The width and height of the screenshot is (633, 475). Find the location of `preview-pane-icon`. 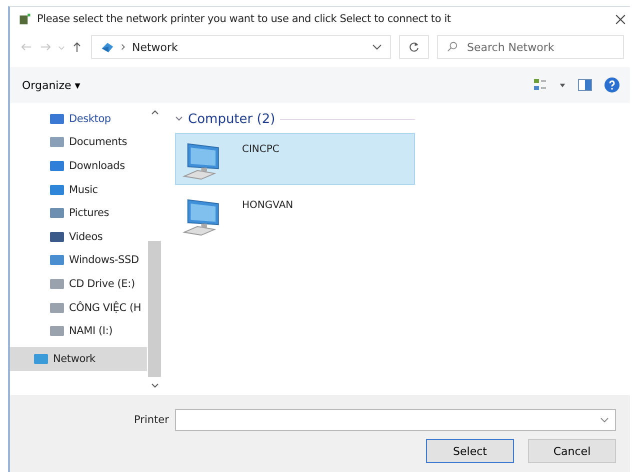

preview-pane-icon is located at coordinates (585, 85).